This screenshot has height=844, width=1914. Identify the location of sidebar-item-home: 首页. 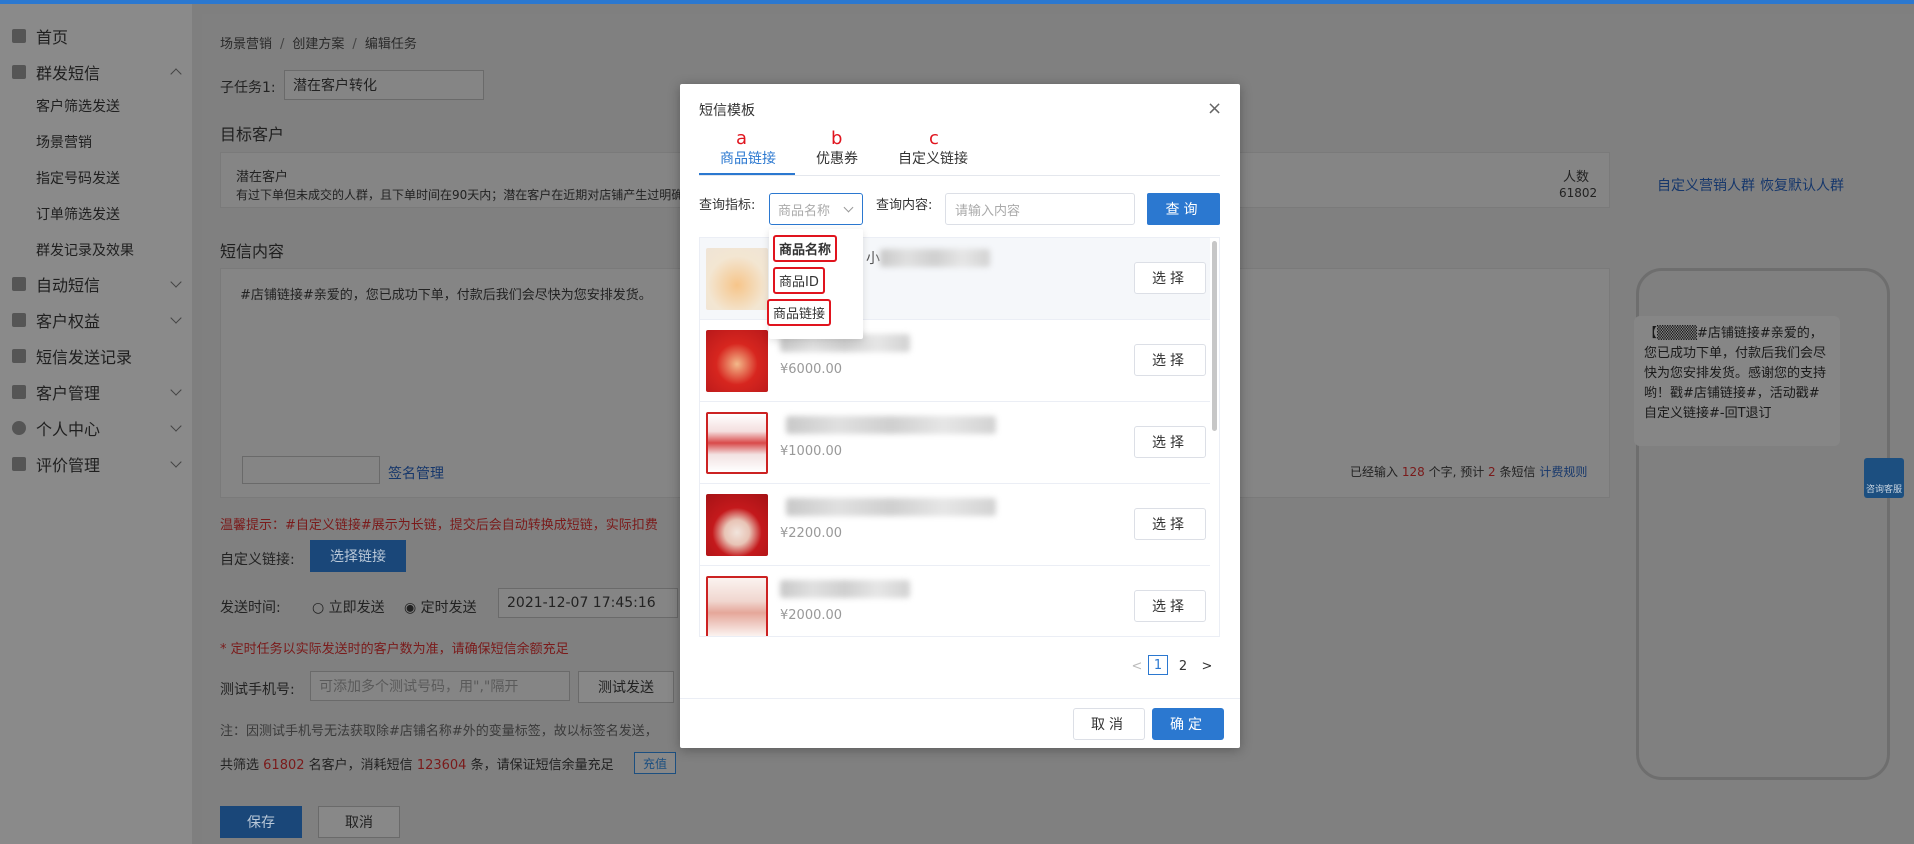
(96, 36).